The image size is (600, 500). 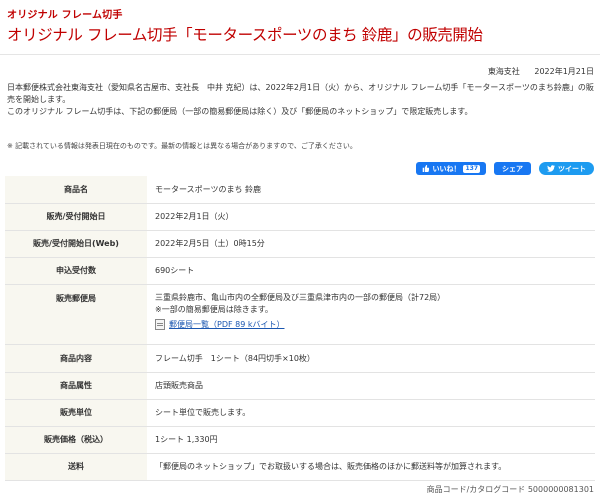 I want to click on facebook-share-button: シェア, so click(x=512, y=168).